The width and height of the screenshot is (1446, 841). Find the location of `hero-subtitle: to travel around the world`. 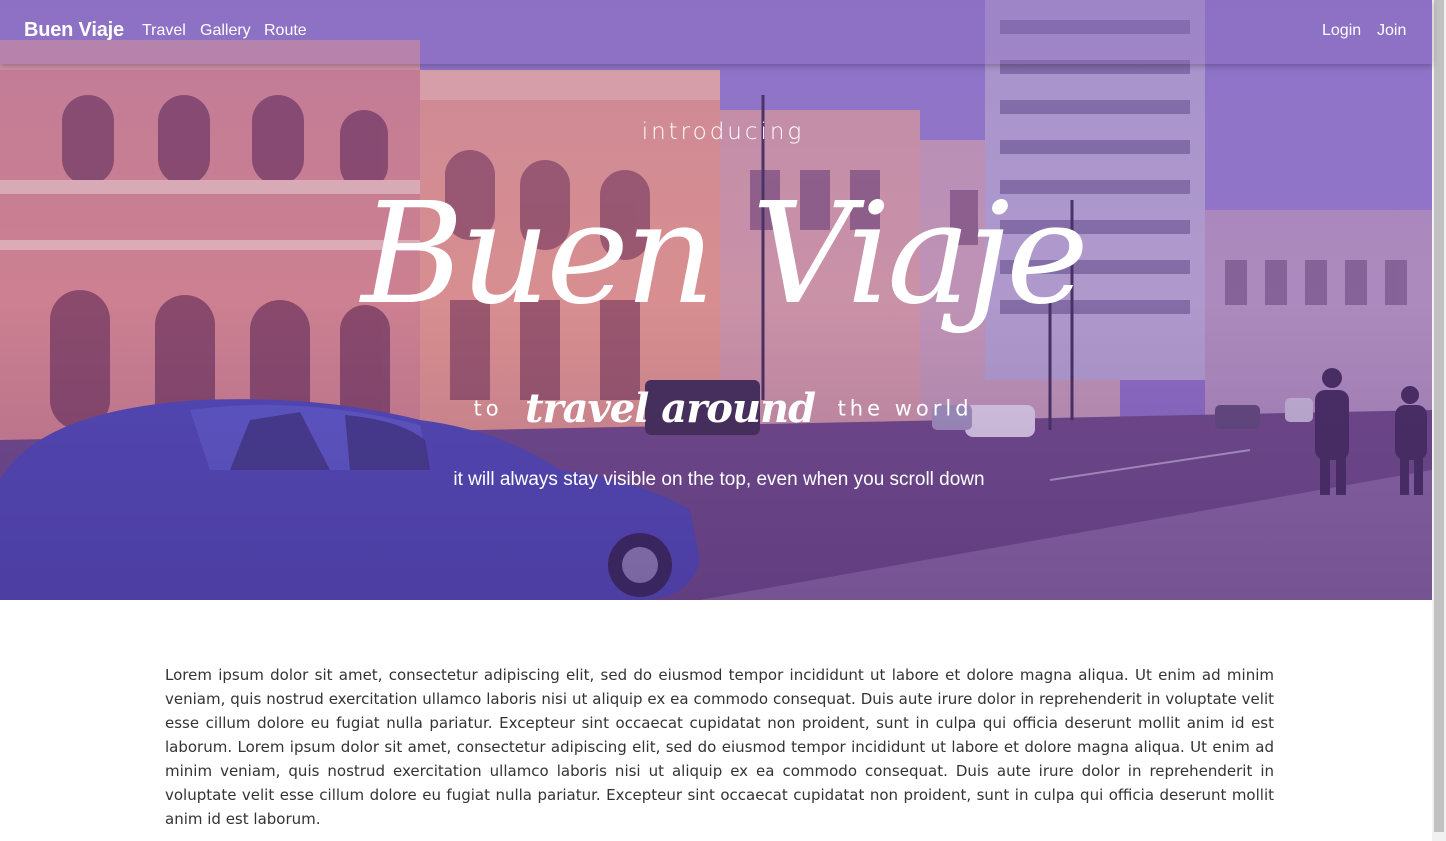

hero-subtitle: to travel around the world is located at coordinates (716, 408).